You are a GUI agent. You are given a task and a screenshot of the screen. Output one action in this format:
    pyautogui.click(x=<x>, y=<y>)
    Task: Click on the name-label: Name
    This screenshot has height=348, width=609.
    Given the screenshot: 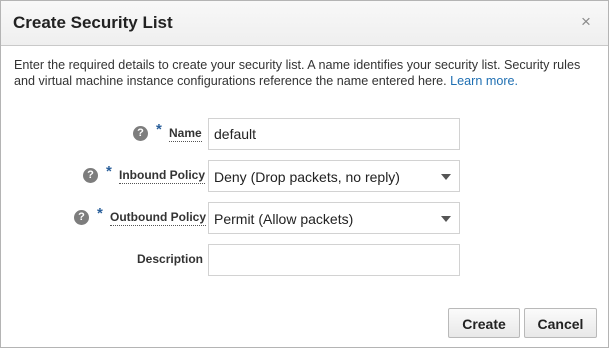 What is the action you would take?
    pyautogui.click(x=185, y=134)
    